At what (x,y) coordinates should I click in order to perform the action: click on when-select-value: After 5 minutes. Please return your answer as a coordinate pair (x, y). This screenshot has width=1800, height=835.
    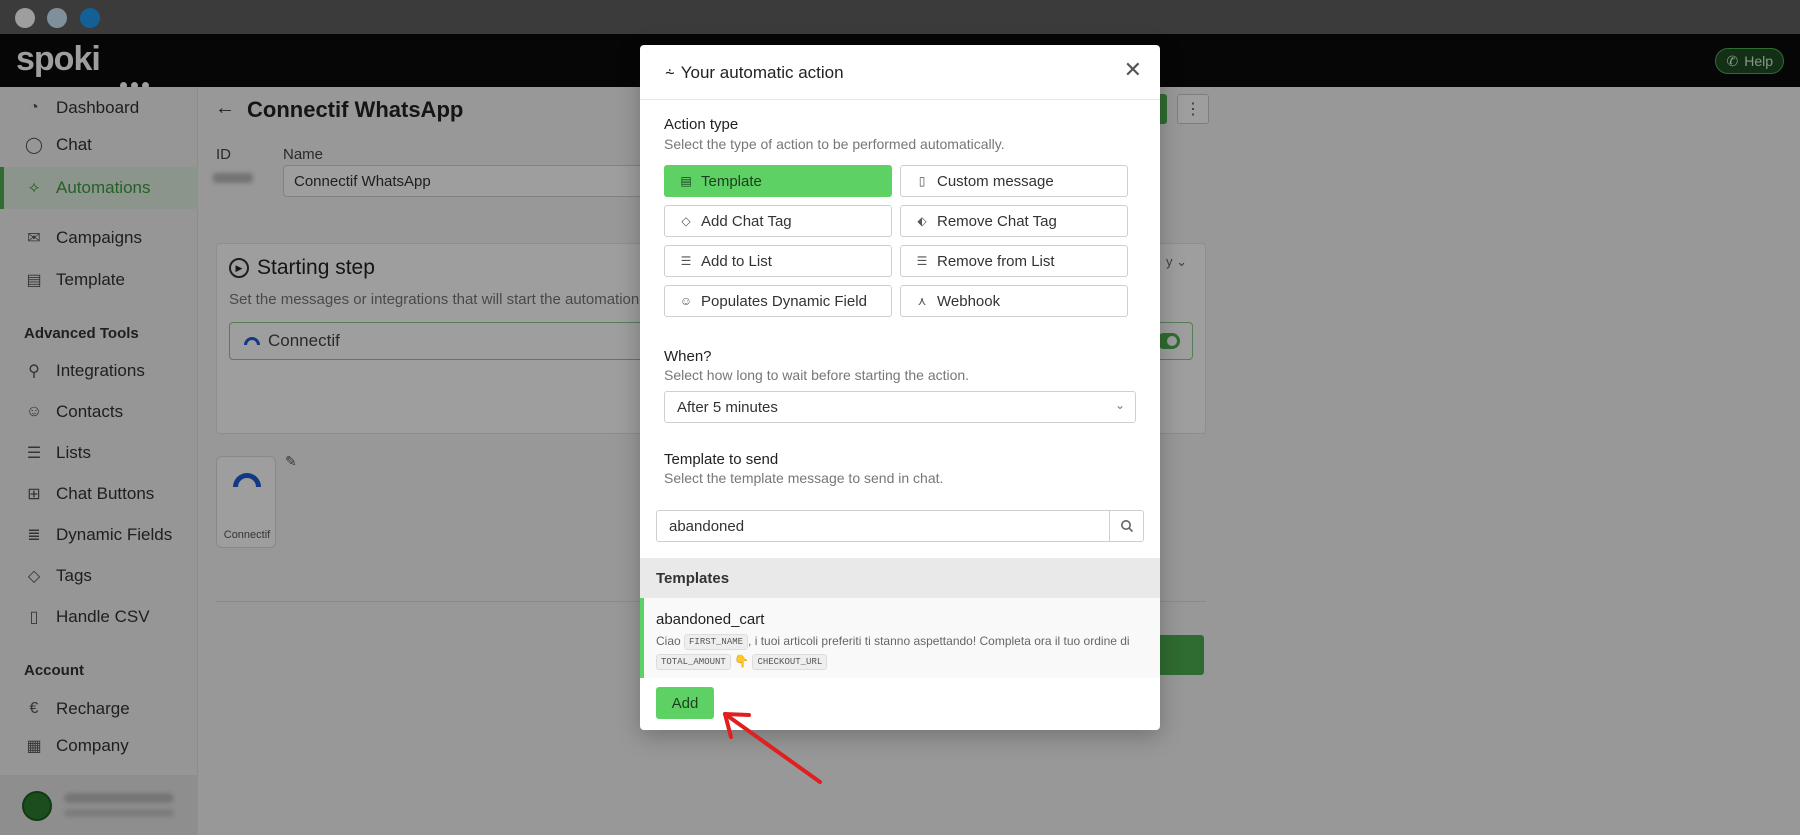
    Looking at the image, I should click on (727, 407).